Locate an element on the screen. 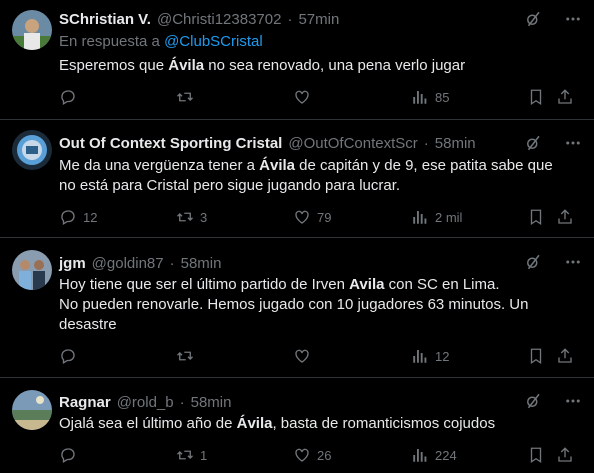 The image size is (594, 473). like-button: 26 is located at coordinates (312, 455).